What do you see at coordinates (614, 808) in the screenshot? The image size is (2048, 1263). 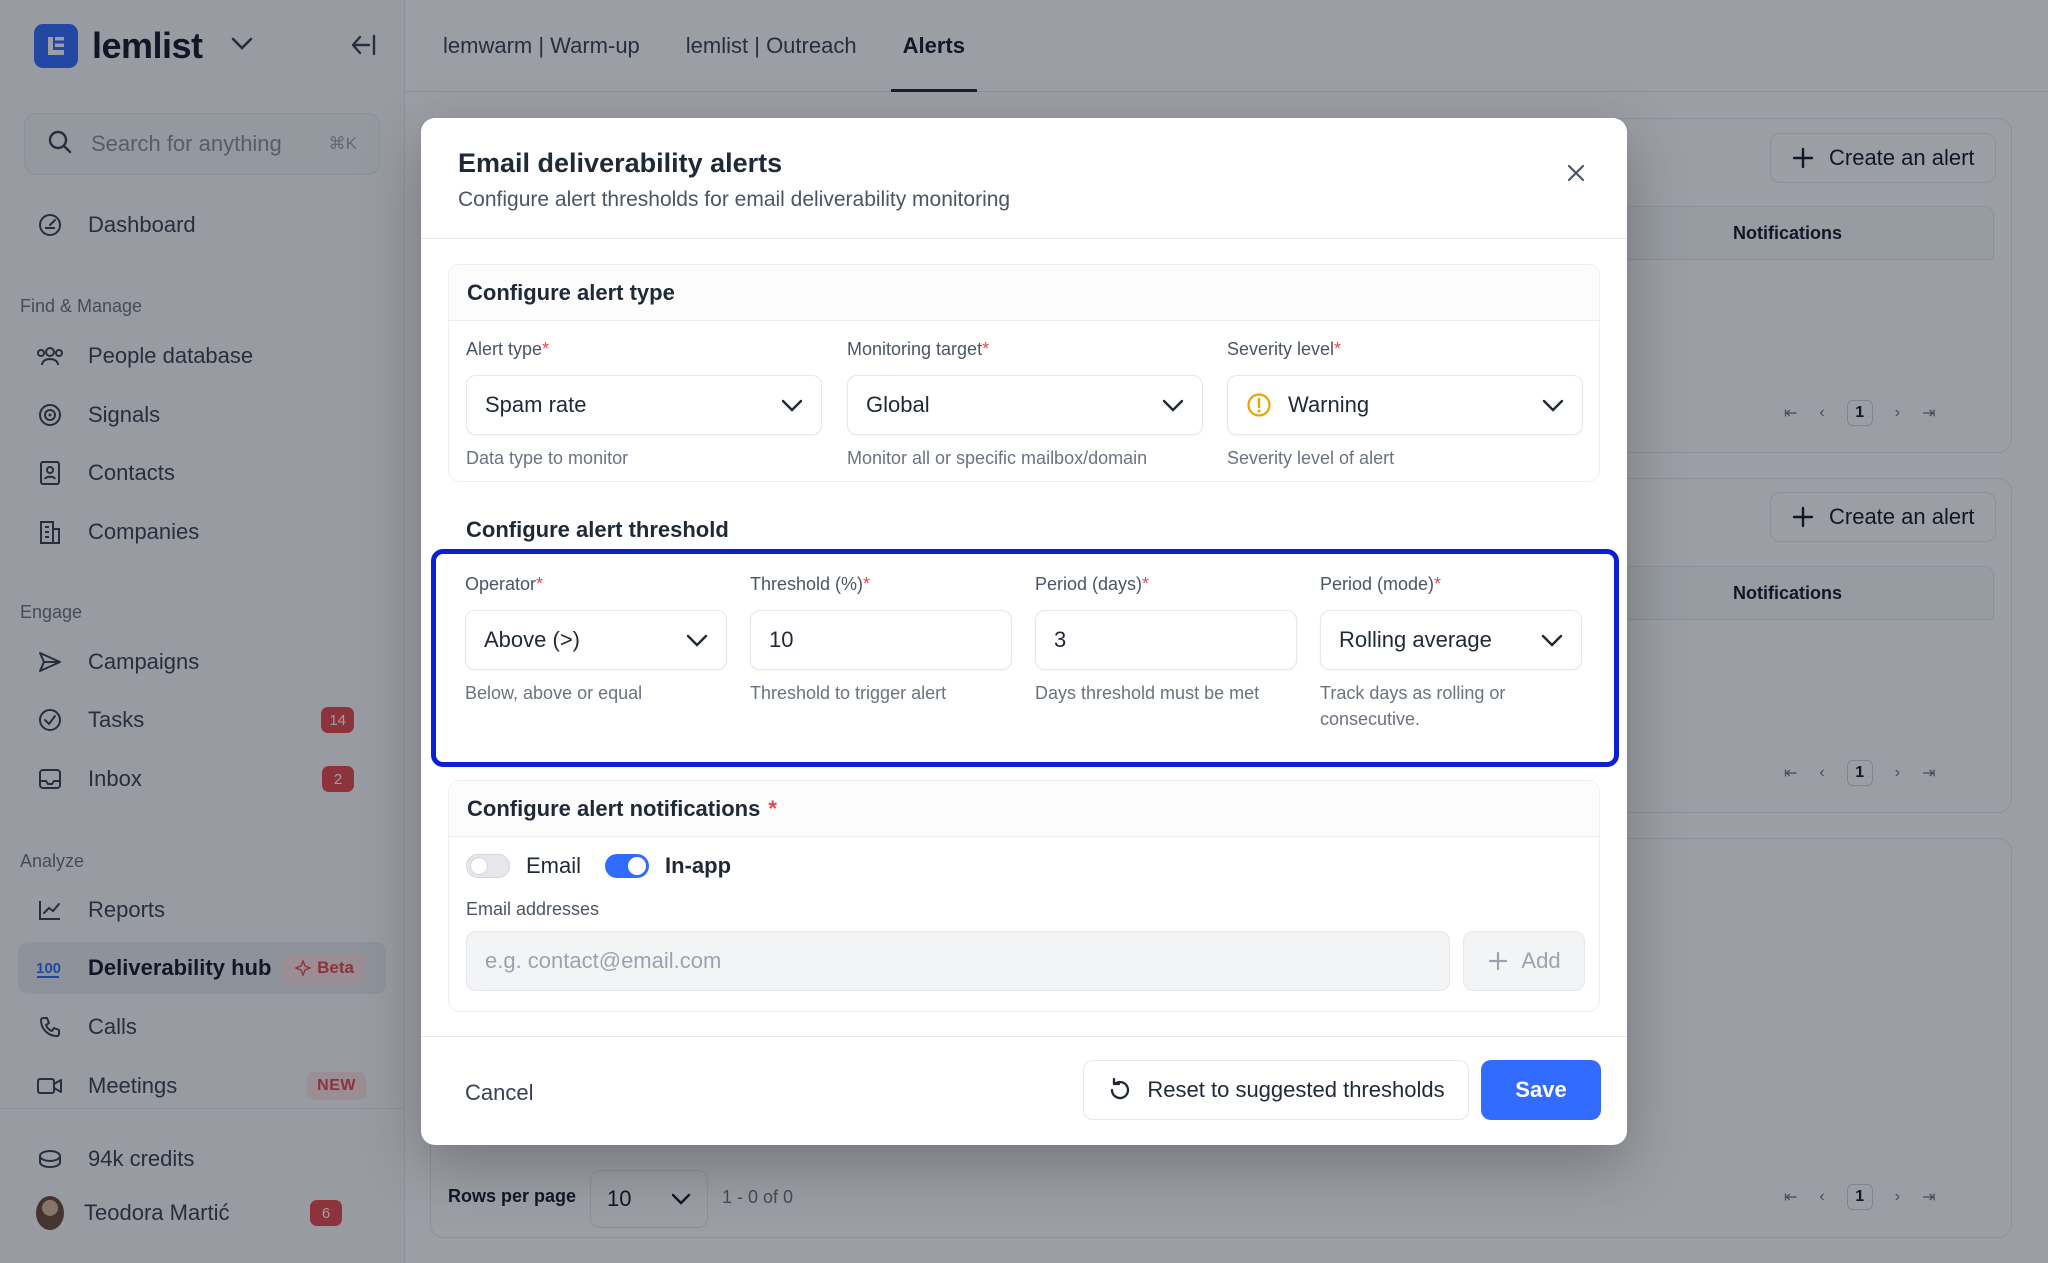 I see `alert-notifications-heading-text: Configure alert notifications` at bounding box center [614, 808].